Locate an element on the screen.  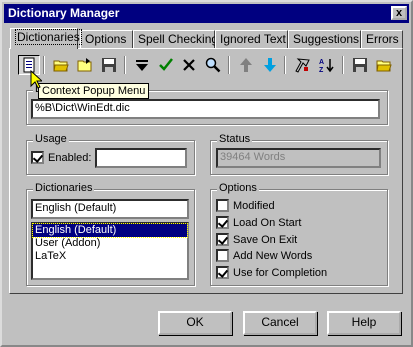
option-use-for-completion-checkbox: Use for Completion is located at coordinates (271, 272).